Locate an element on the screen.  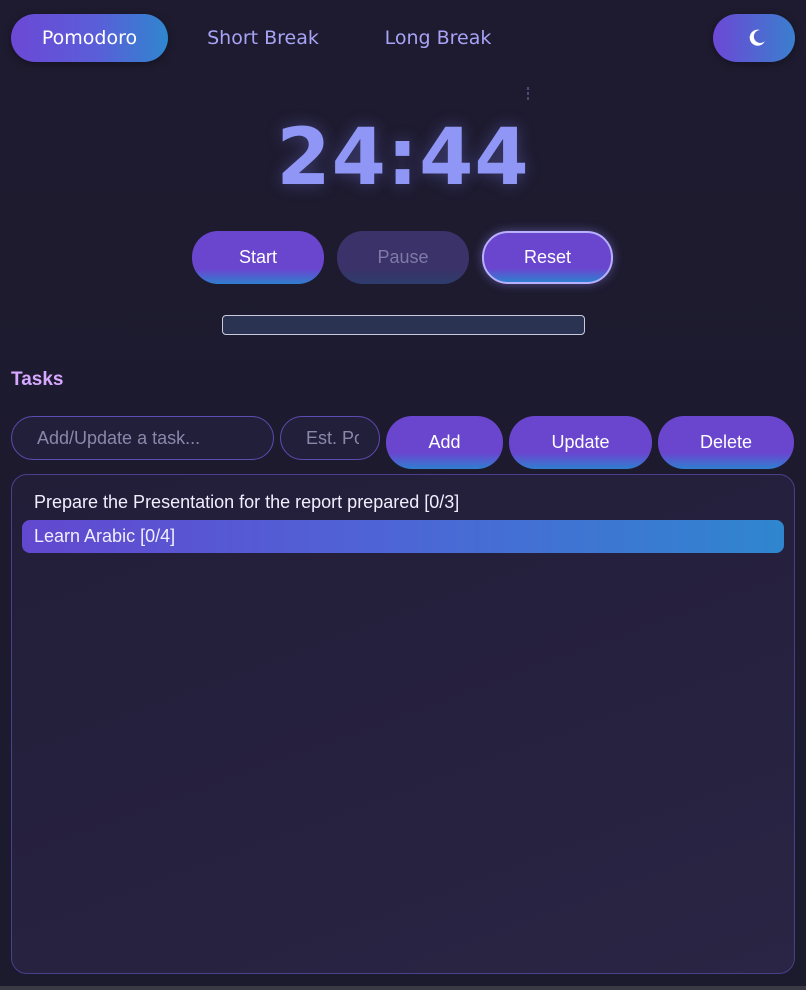
reset-button: Reset is located at coordinates (547, 257).